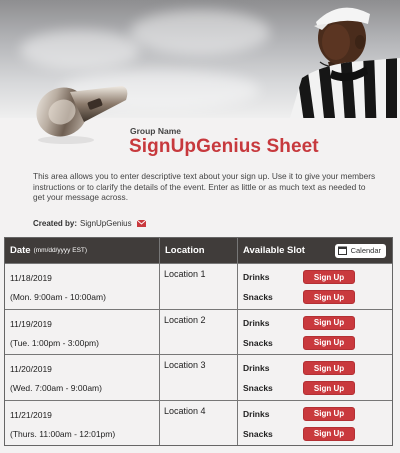 The width and height of the screenshot is (400, 453). What do you see at coordinates (82, 331) in the screenshot?
I see `date-cell: 11/19/2019 (Tue. 1:00pm - 3:00pm)` at bounding box center [82, 331].